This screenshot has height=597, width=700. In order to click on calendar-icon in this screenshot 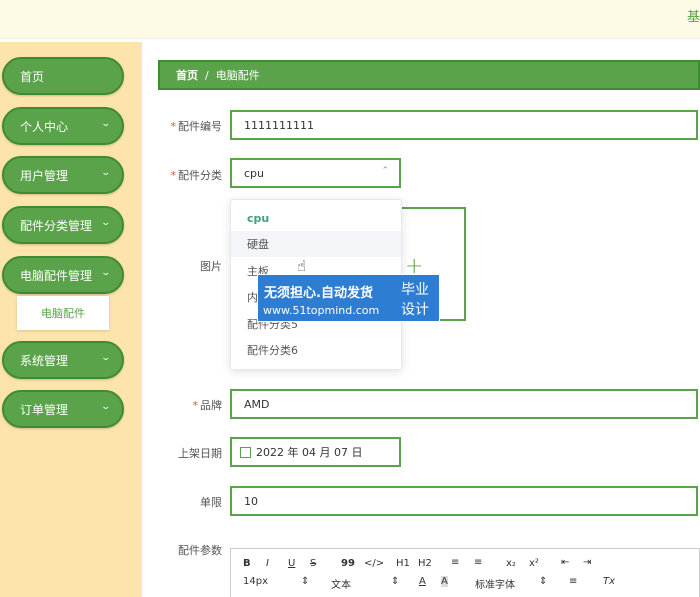, I will do `click(245, 452)`.